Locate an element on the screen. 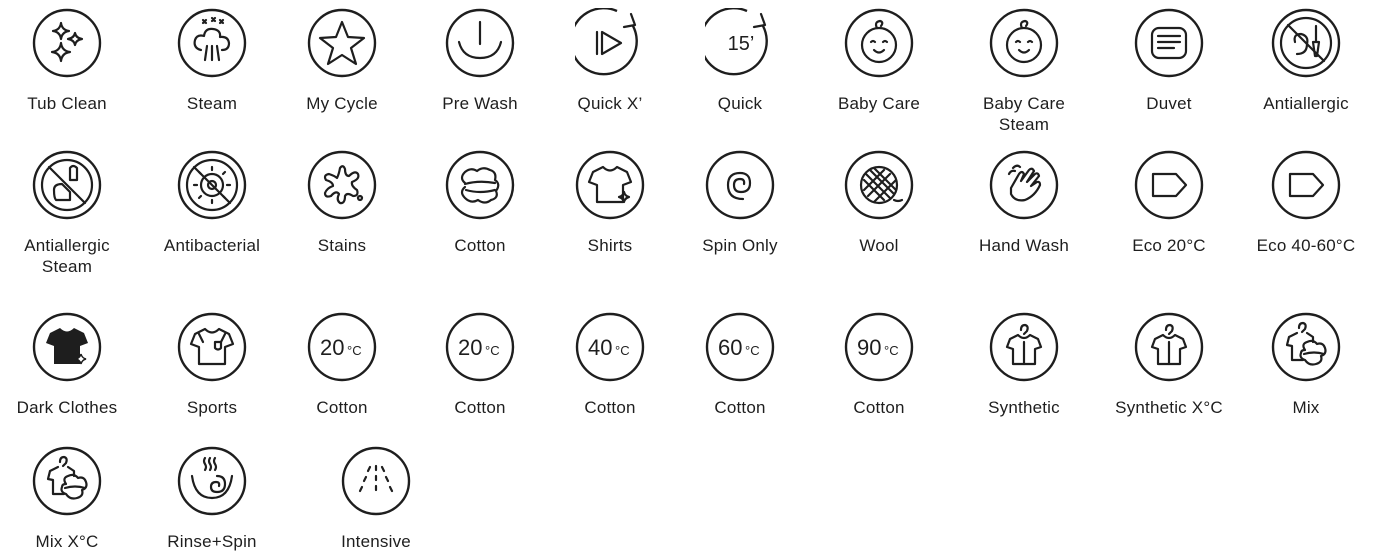 The width and height of the screenshot is (1379, 560). program-label: Wool is located at coordinates (879, 245).